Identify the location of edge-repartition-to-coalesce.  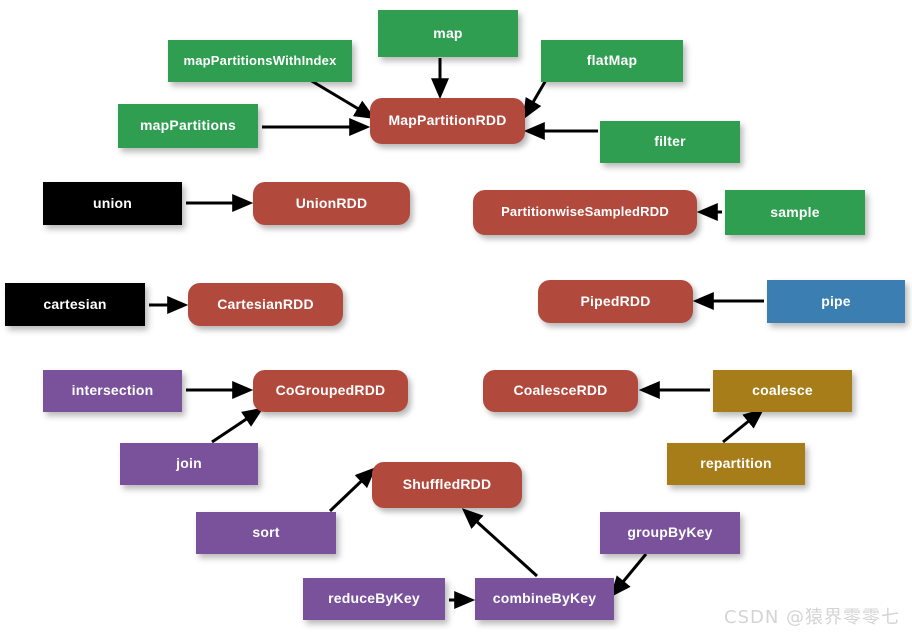
(743, 426).